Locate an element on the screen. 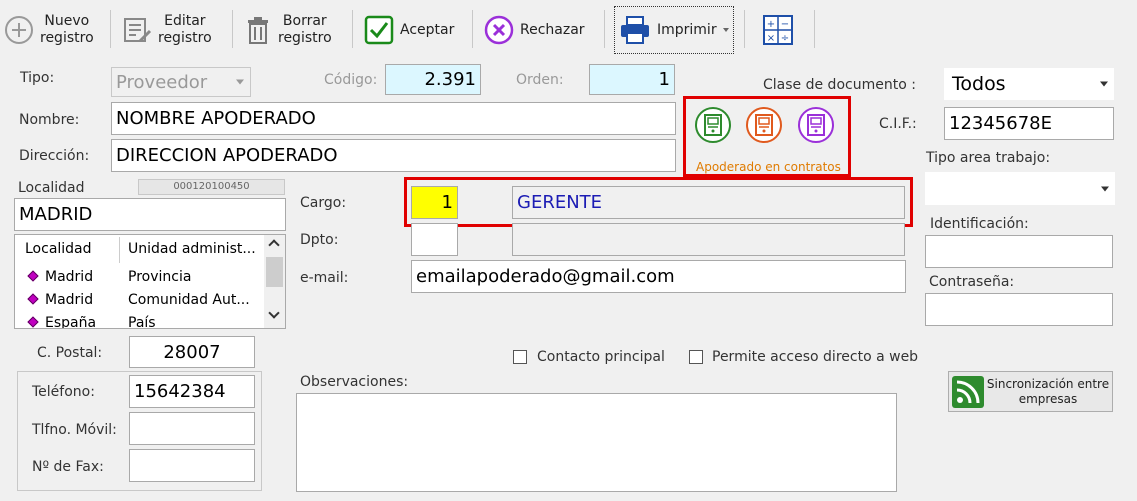 The height and width of the screenshot is (501, 1137). tipo-area-select is located at coordinates (1020, 188).